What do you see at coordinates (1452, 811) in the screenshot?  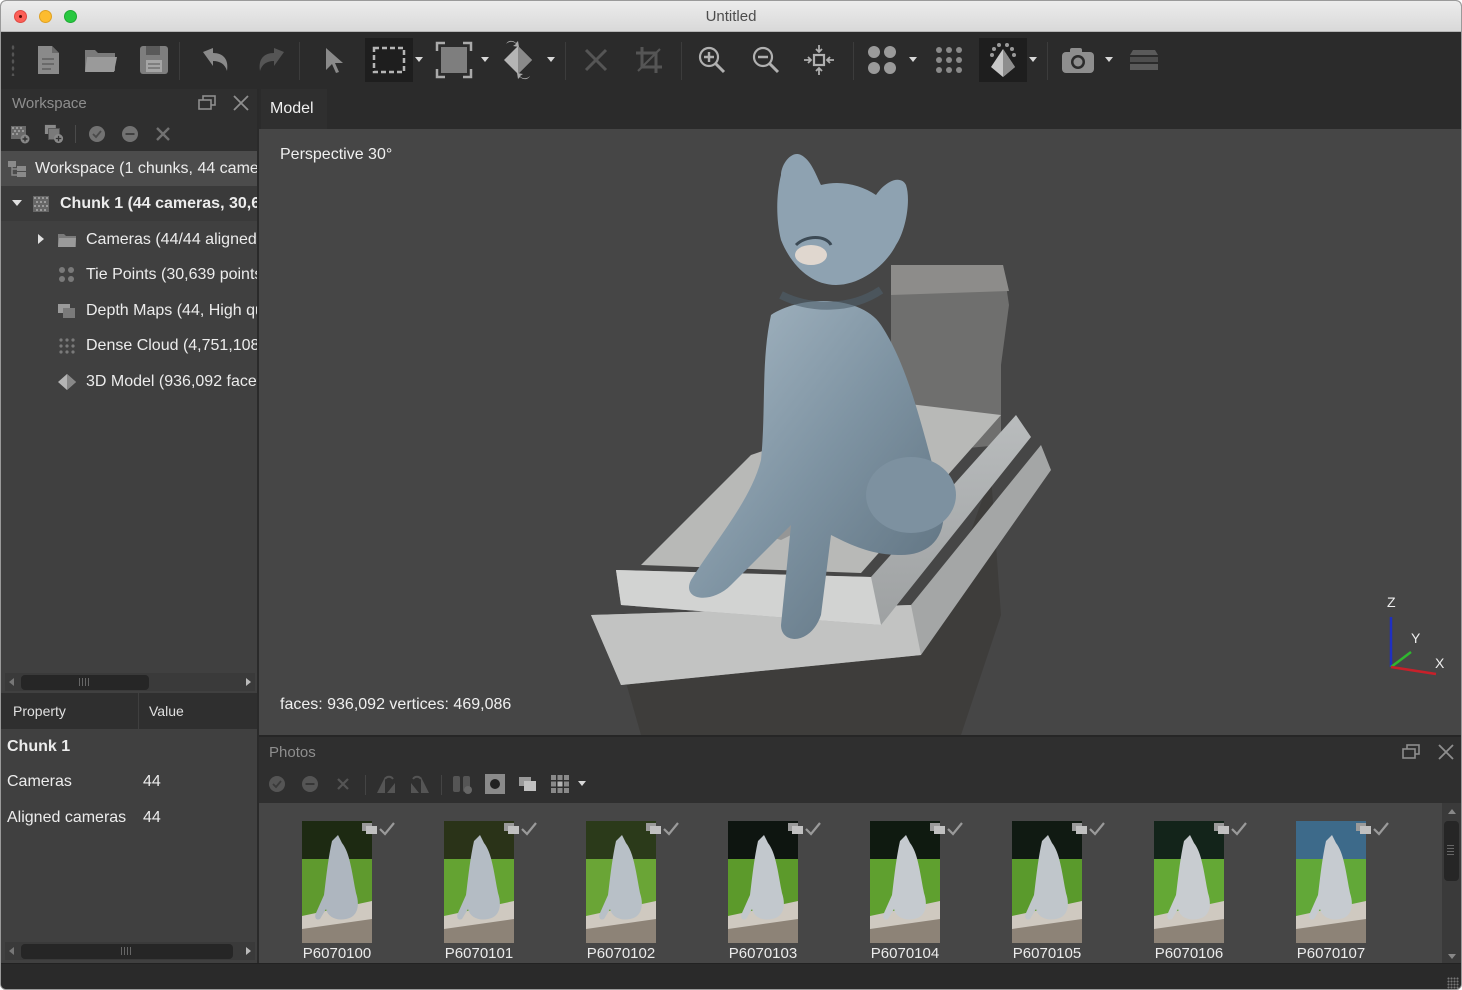 I see `scroll-up-icon` at bounding box center [1452, 811].